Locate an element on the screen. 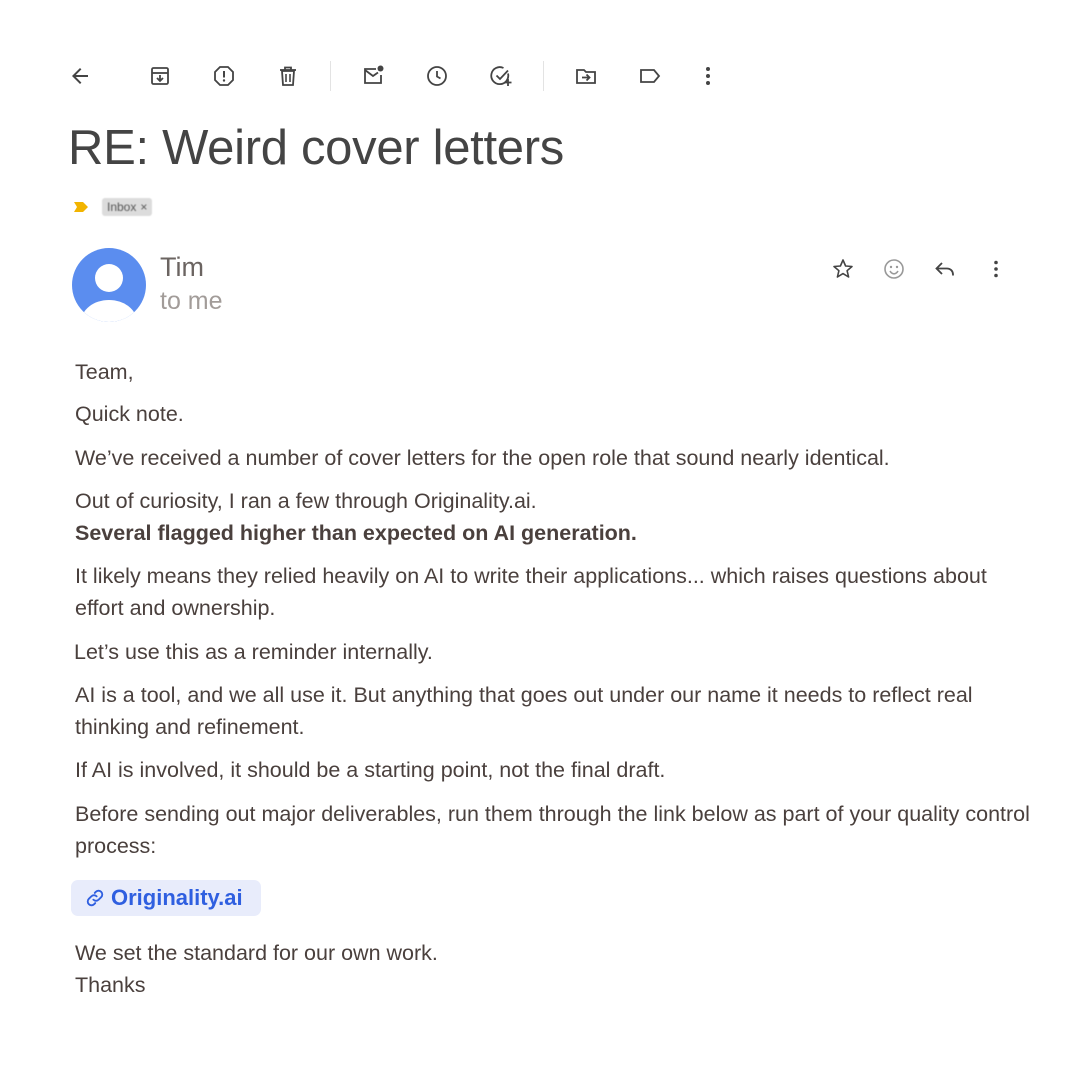 This screenshot has height=1080, width=1080. report-spam-button is located at coordinates (224, 76).